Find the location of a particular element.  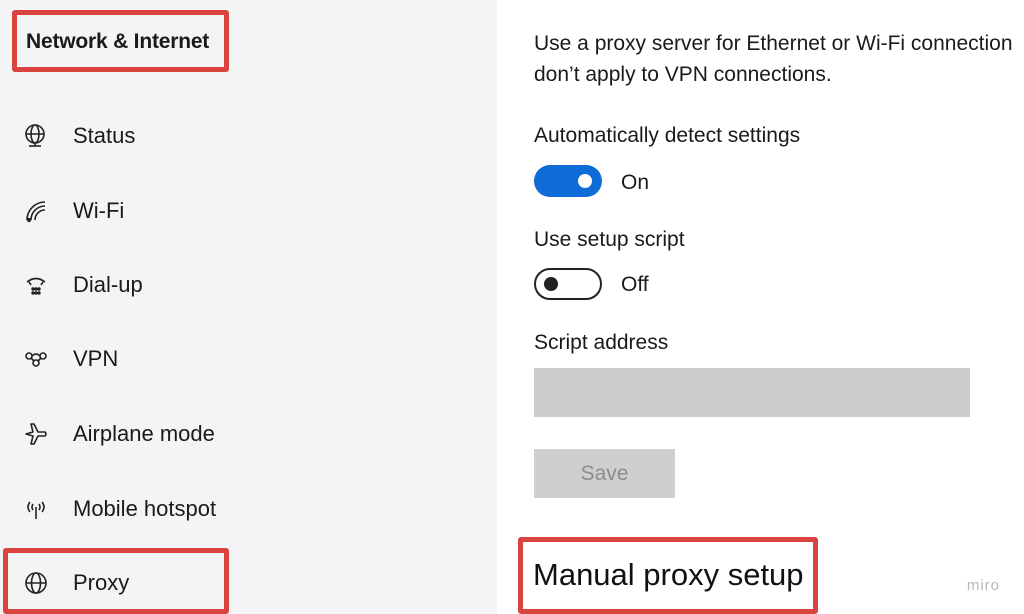

sidebar-item-label: Dial-up is located at coordinates (108, 284).